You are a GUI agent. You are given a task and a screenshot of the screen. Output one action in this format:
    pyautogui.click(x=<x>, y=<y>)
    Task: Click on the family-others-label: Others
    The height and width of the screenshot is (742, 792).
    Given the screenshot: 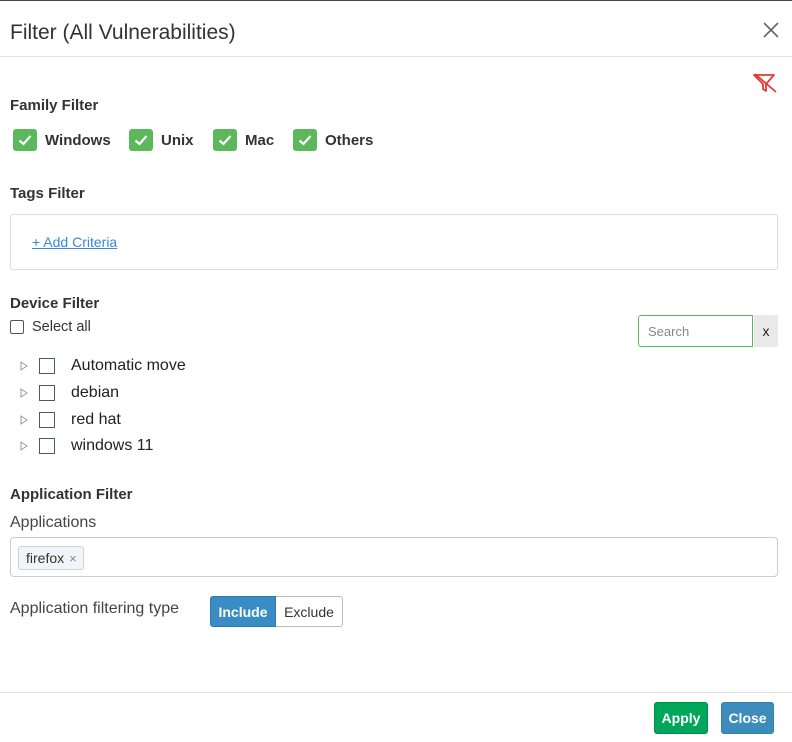 What is the action you would take?
    pyautogui.click(x=349, y=140)
    